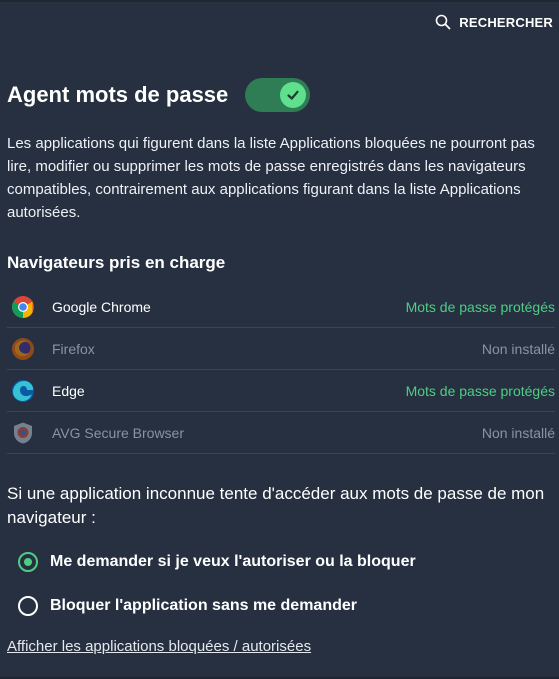  Describe the element at coordinates (281, 349) in the screenshot. I see `browser-row-firefox: Firefox Non installé` at that location.